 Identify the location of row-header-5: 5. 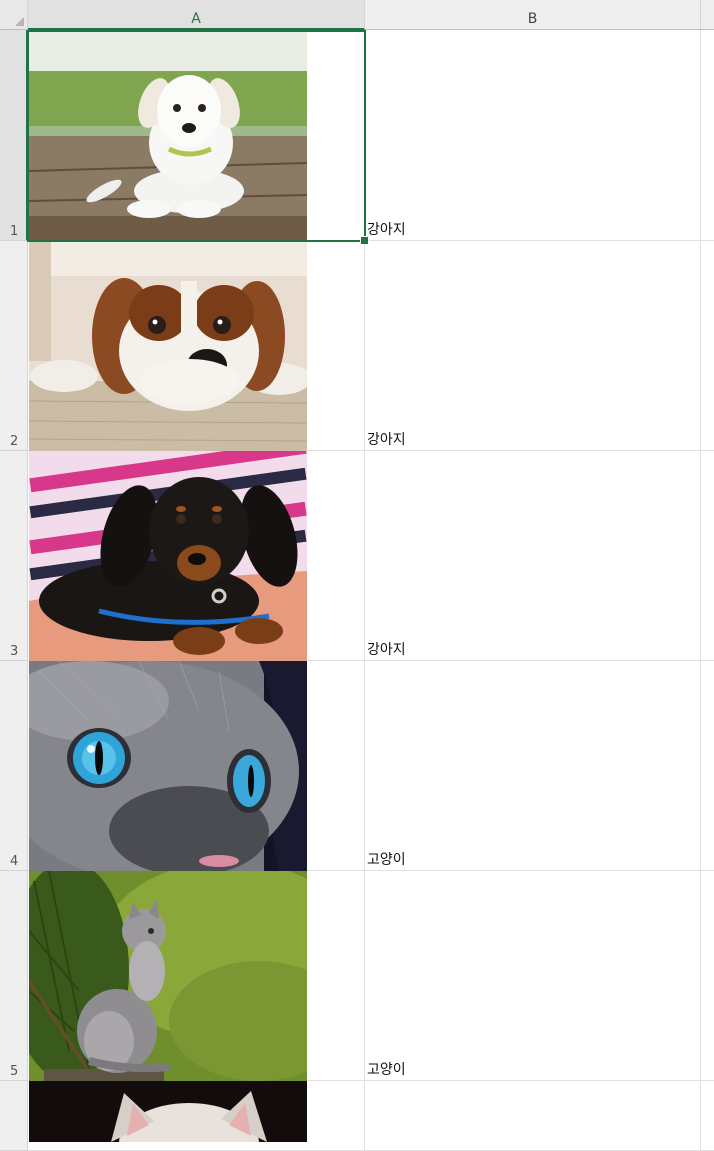
(14, 976).